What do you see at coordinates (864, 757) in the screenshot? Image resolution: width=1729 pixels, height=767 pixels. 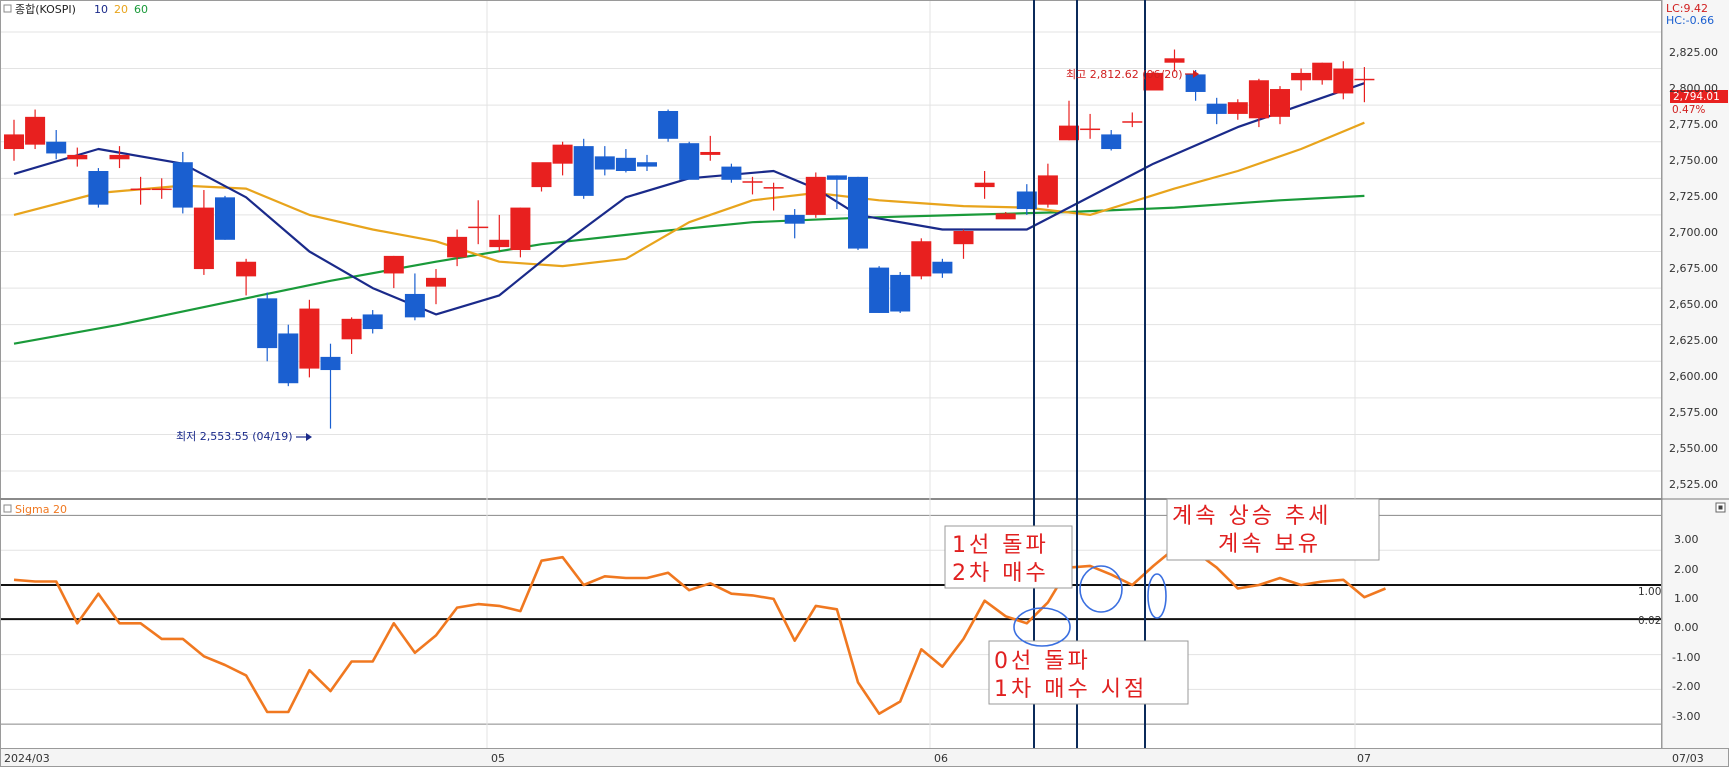 I see `axis-strip` at bounding box center [864, 757].